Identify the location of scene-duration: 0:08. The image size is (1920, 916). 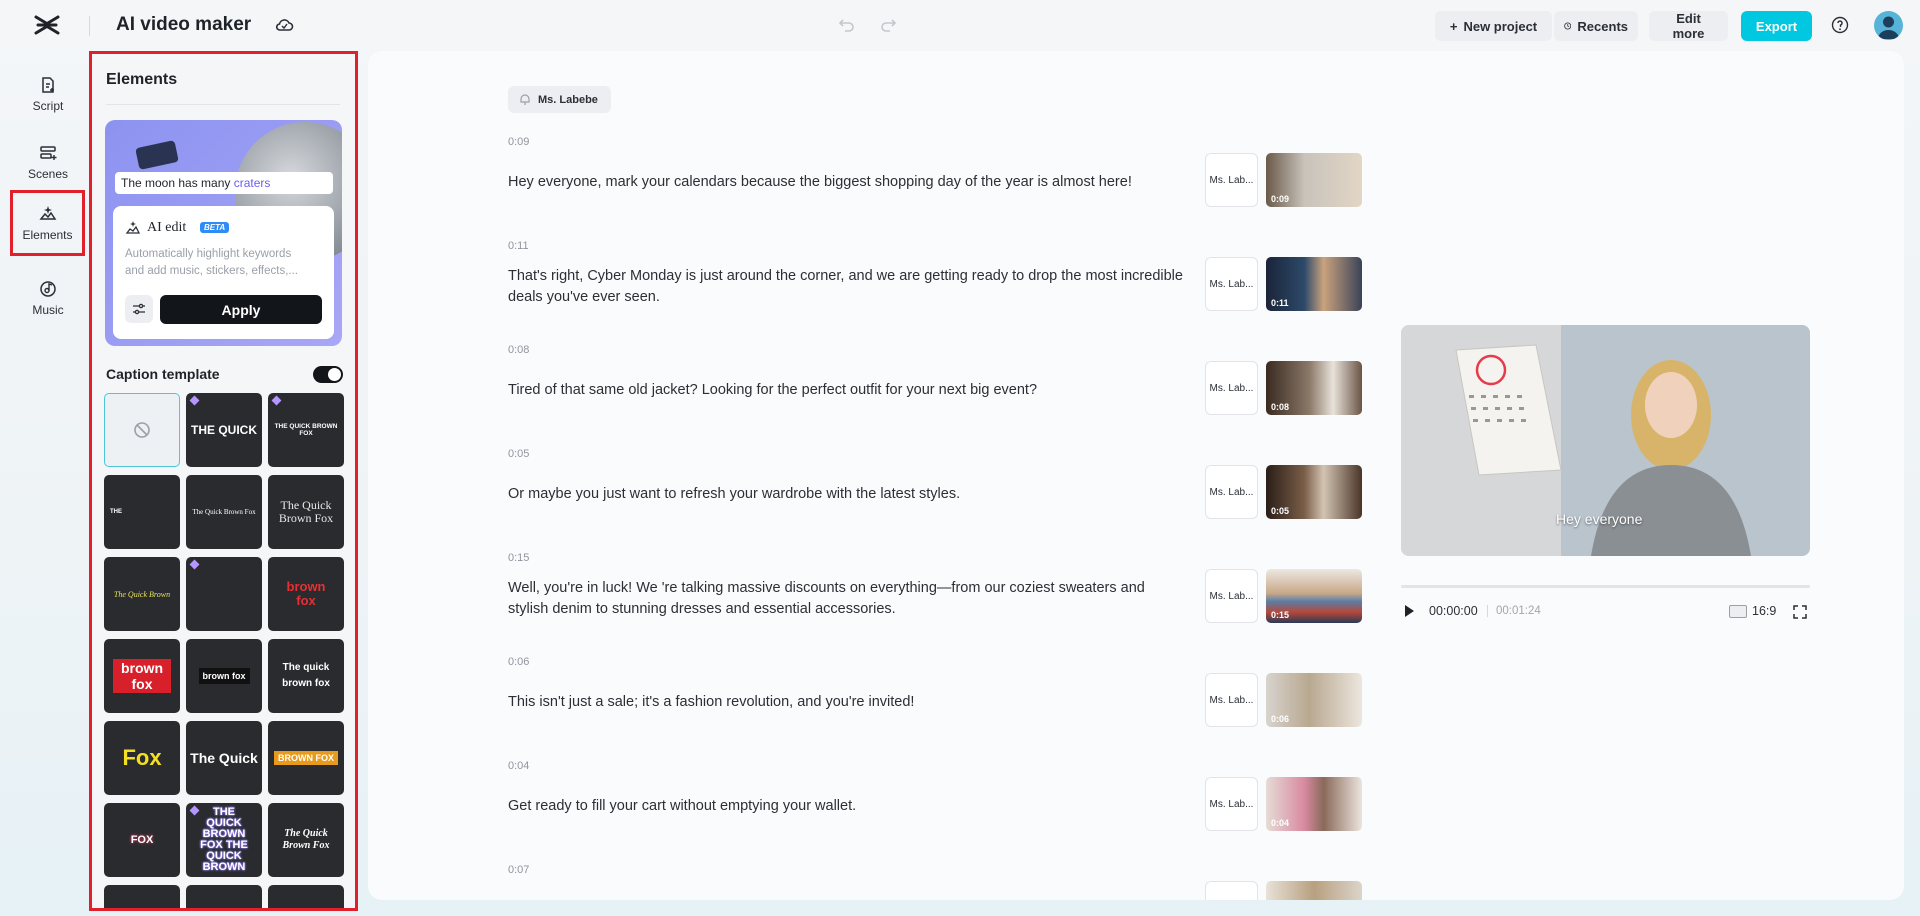
(519, 350).